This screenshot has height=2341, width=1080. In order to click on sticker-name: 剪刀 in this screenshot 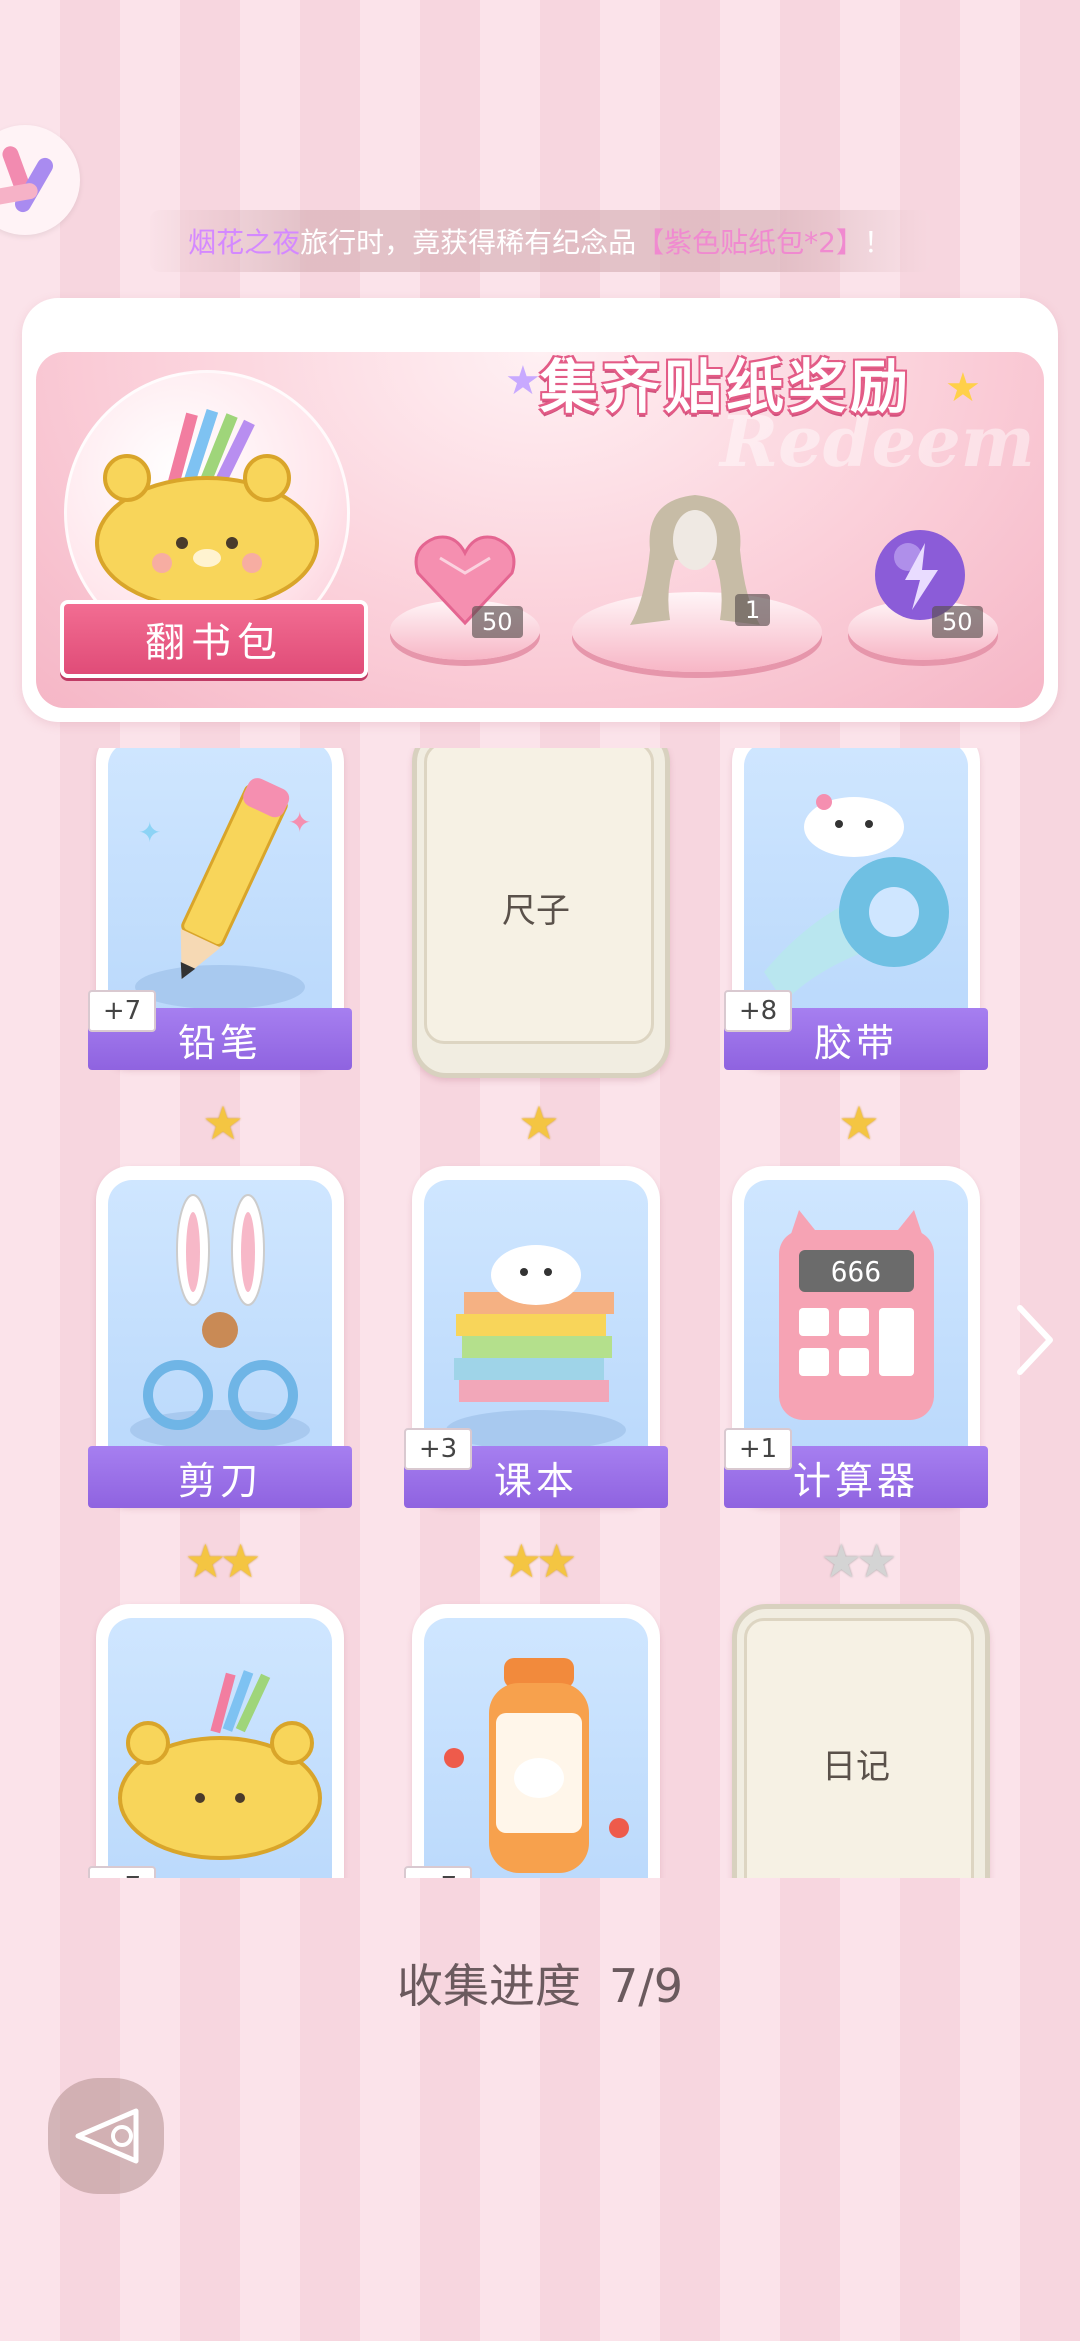, I will do `click(220, 1477)`.